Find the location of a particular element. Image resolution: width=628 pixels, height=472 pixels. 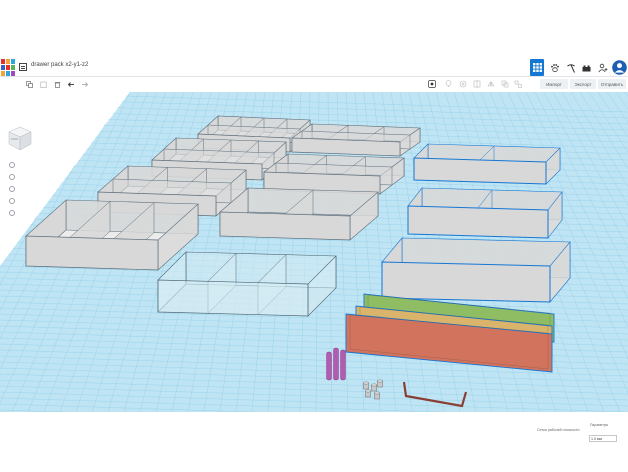

align-icon is located at coordinates (477, 84).